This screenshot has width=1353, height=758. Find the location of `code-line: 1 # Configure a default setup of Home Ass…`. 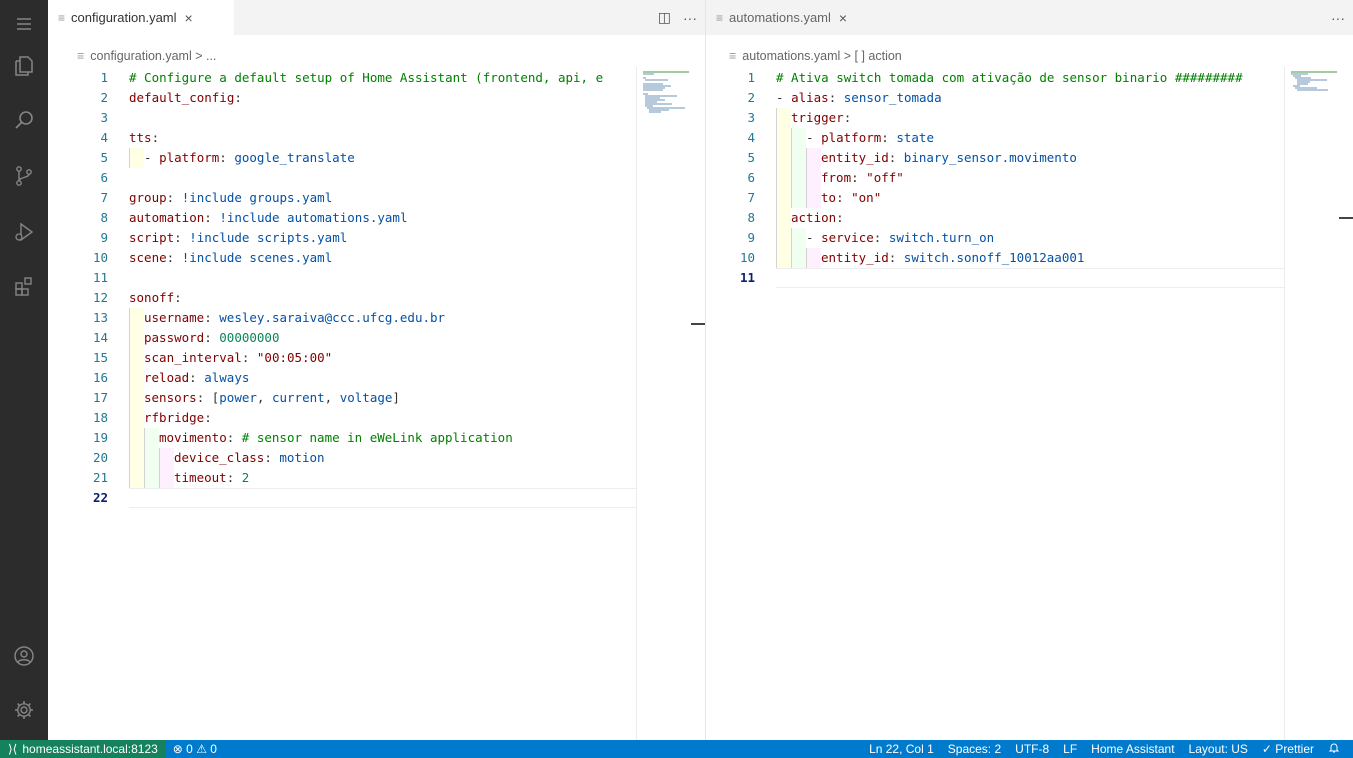

code-line: 1 # Configure a default setup of Home Ass… is located at coordinates (342, 78).